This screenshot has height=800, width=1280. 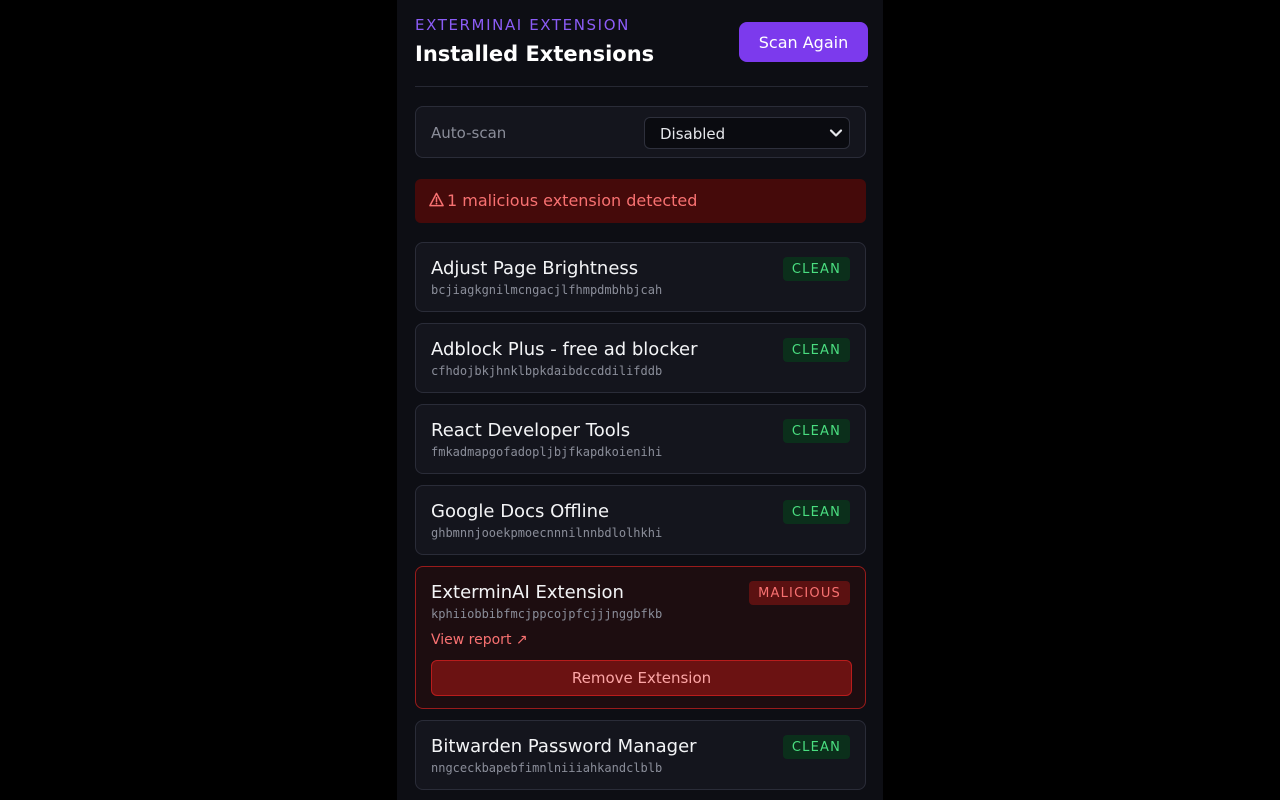 What do you see at coordinates (640, 132) in the screenshot?
I see `autoscan-setting: Auto-scan Disabled` at bounding box center [640, 132].